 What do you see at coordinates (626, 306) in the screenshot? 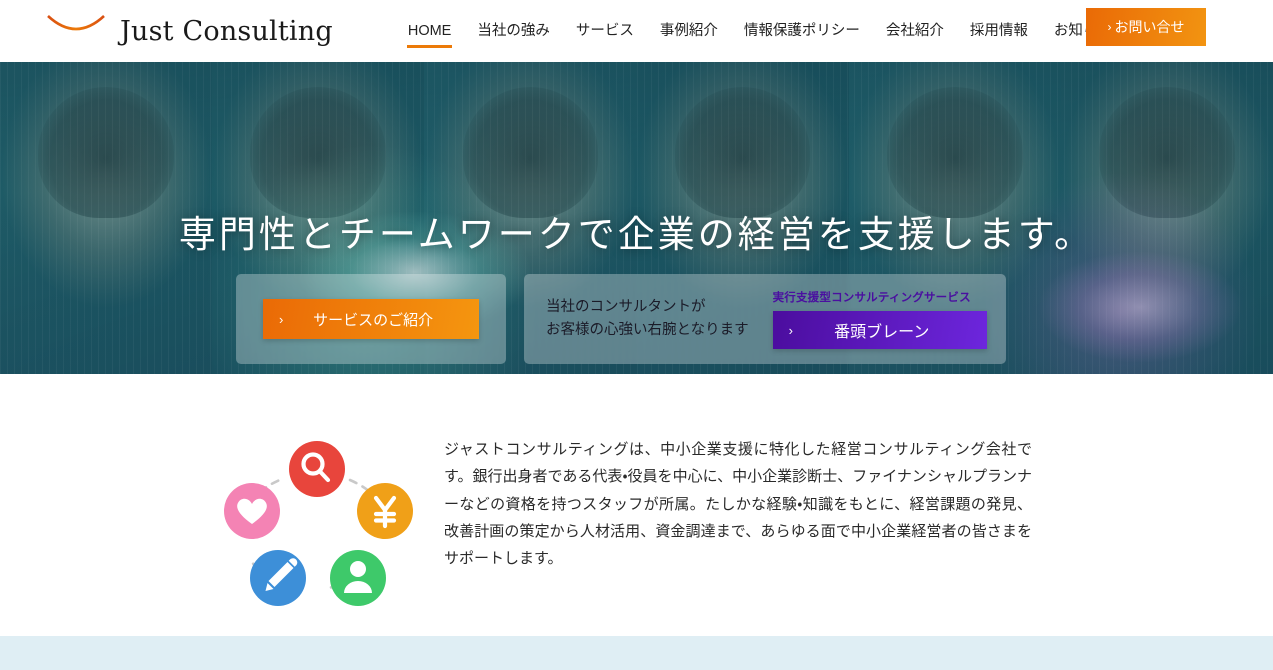
I see `hero-card-lede-line1: 当社のコンサルタントが` at bounding box center [626, 306].